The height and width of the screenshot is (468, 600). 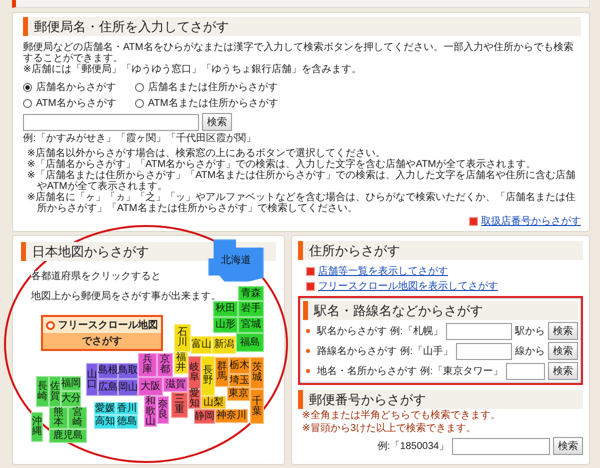 What do you see at coordinates (257, 373) in the screenshot?
I see `prefecture-block: 茨城` at bounding box center [257, 373].